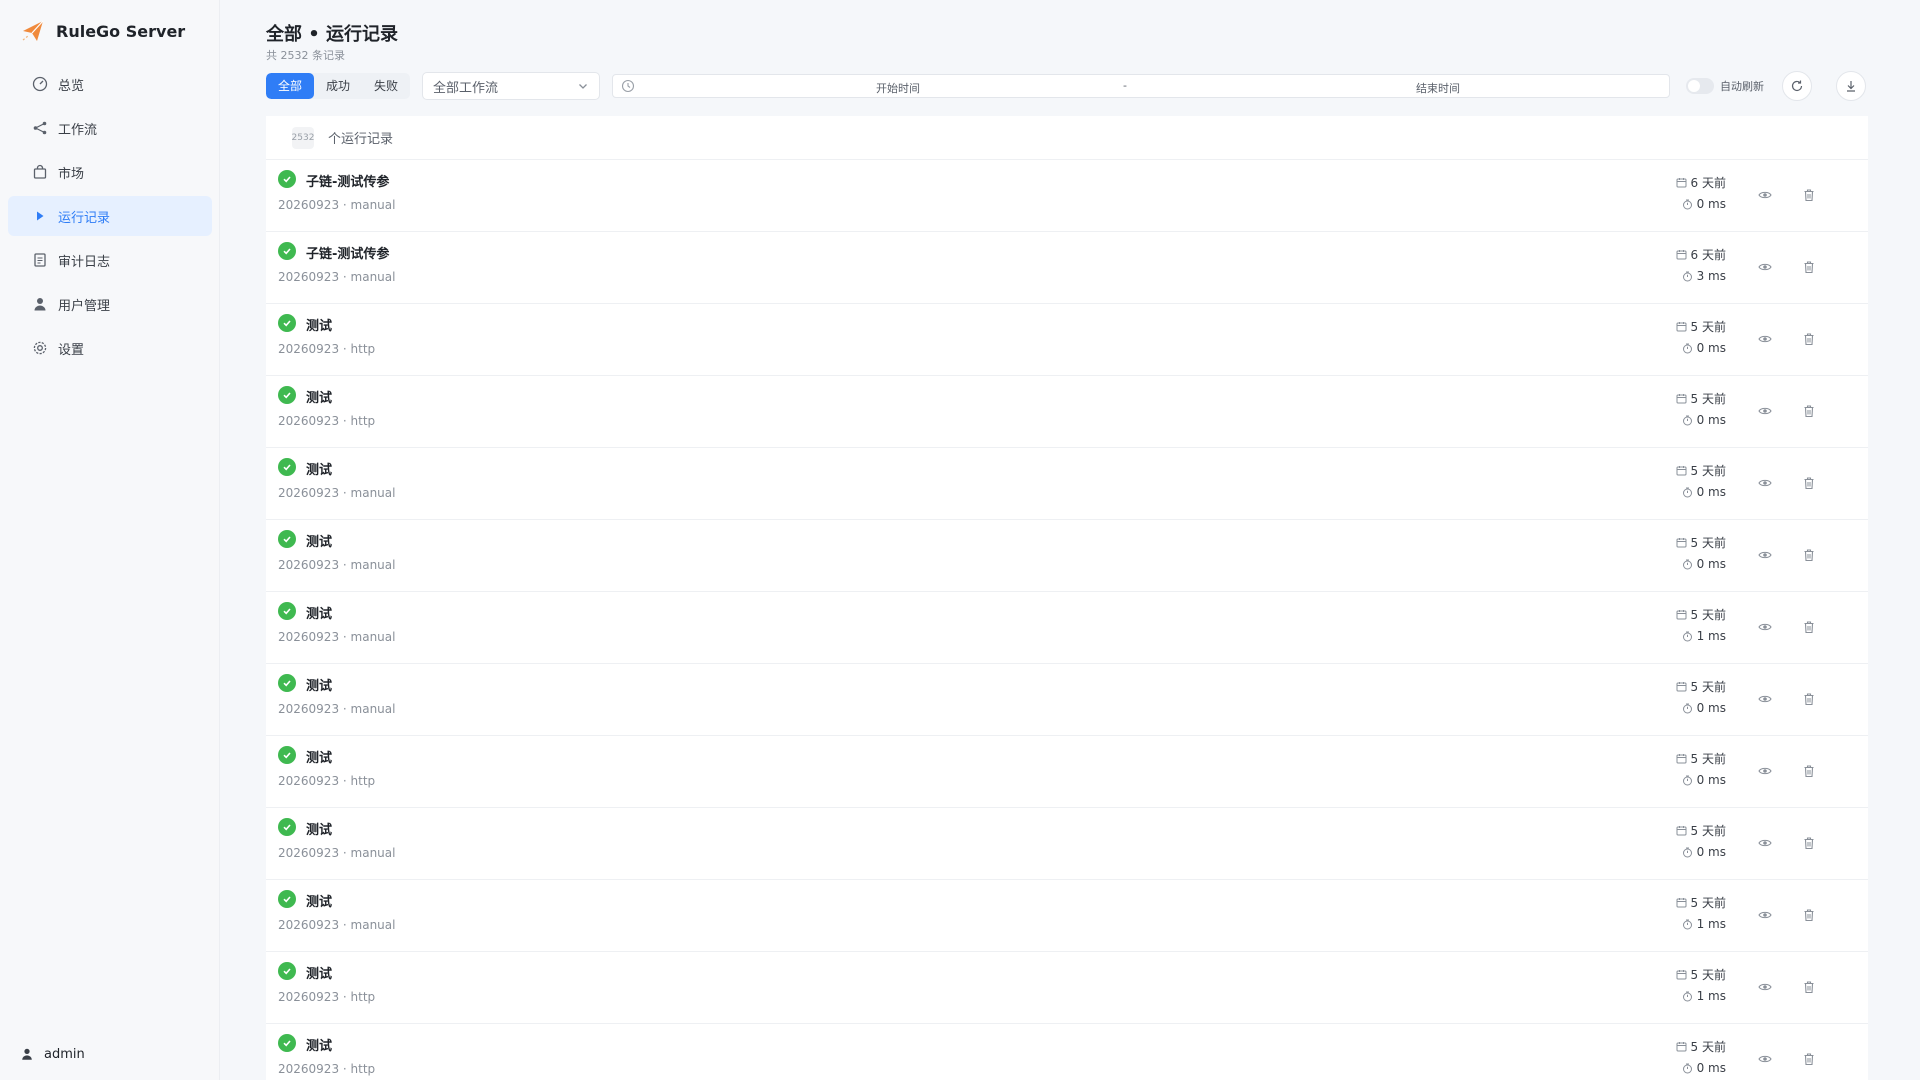 This screenshot has width=1920, height=1080. I want to click on sidebar-item-overview: 总览, so click(110, 84).